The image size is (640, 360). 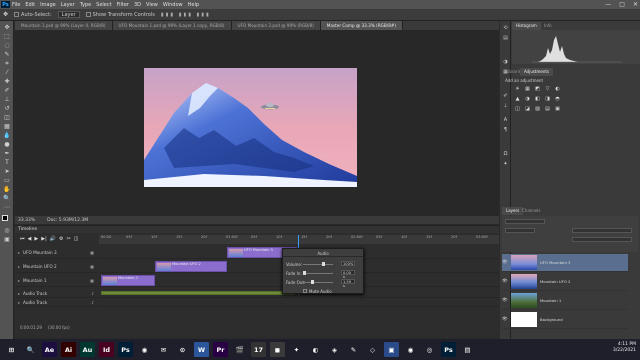 I want to click on eraser-tool-icon: ◫, so click(x=7, y=117).